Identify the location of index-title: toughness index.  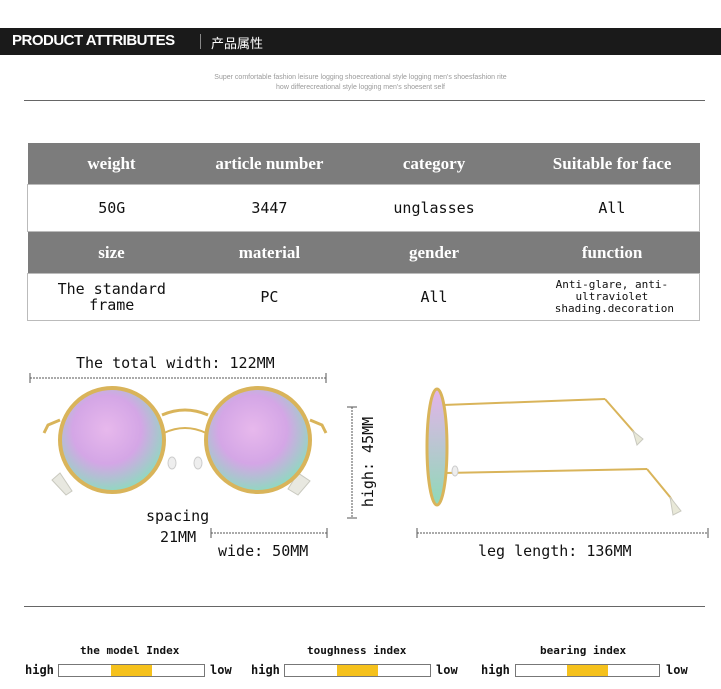
(357, 650).